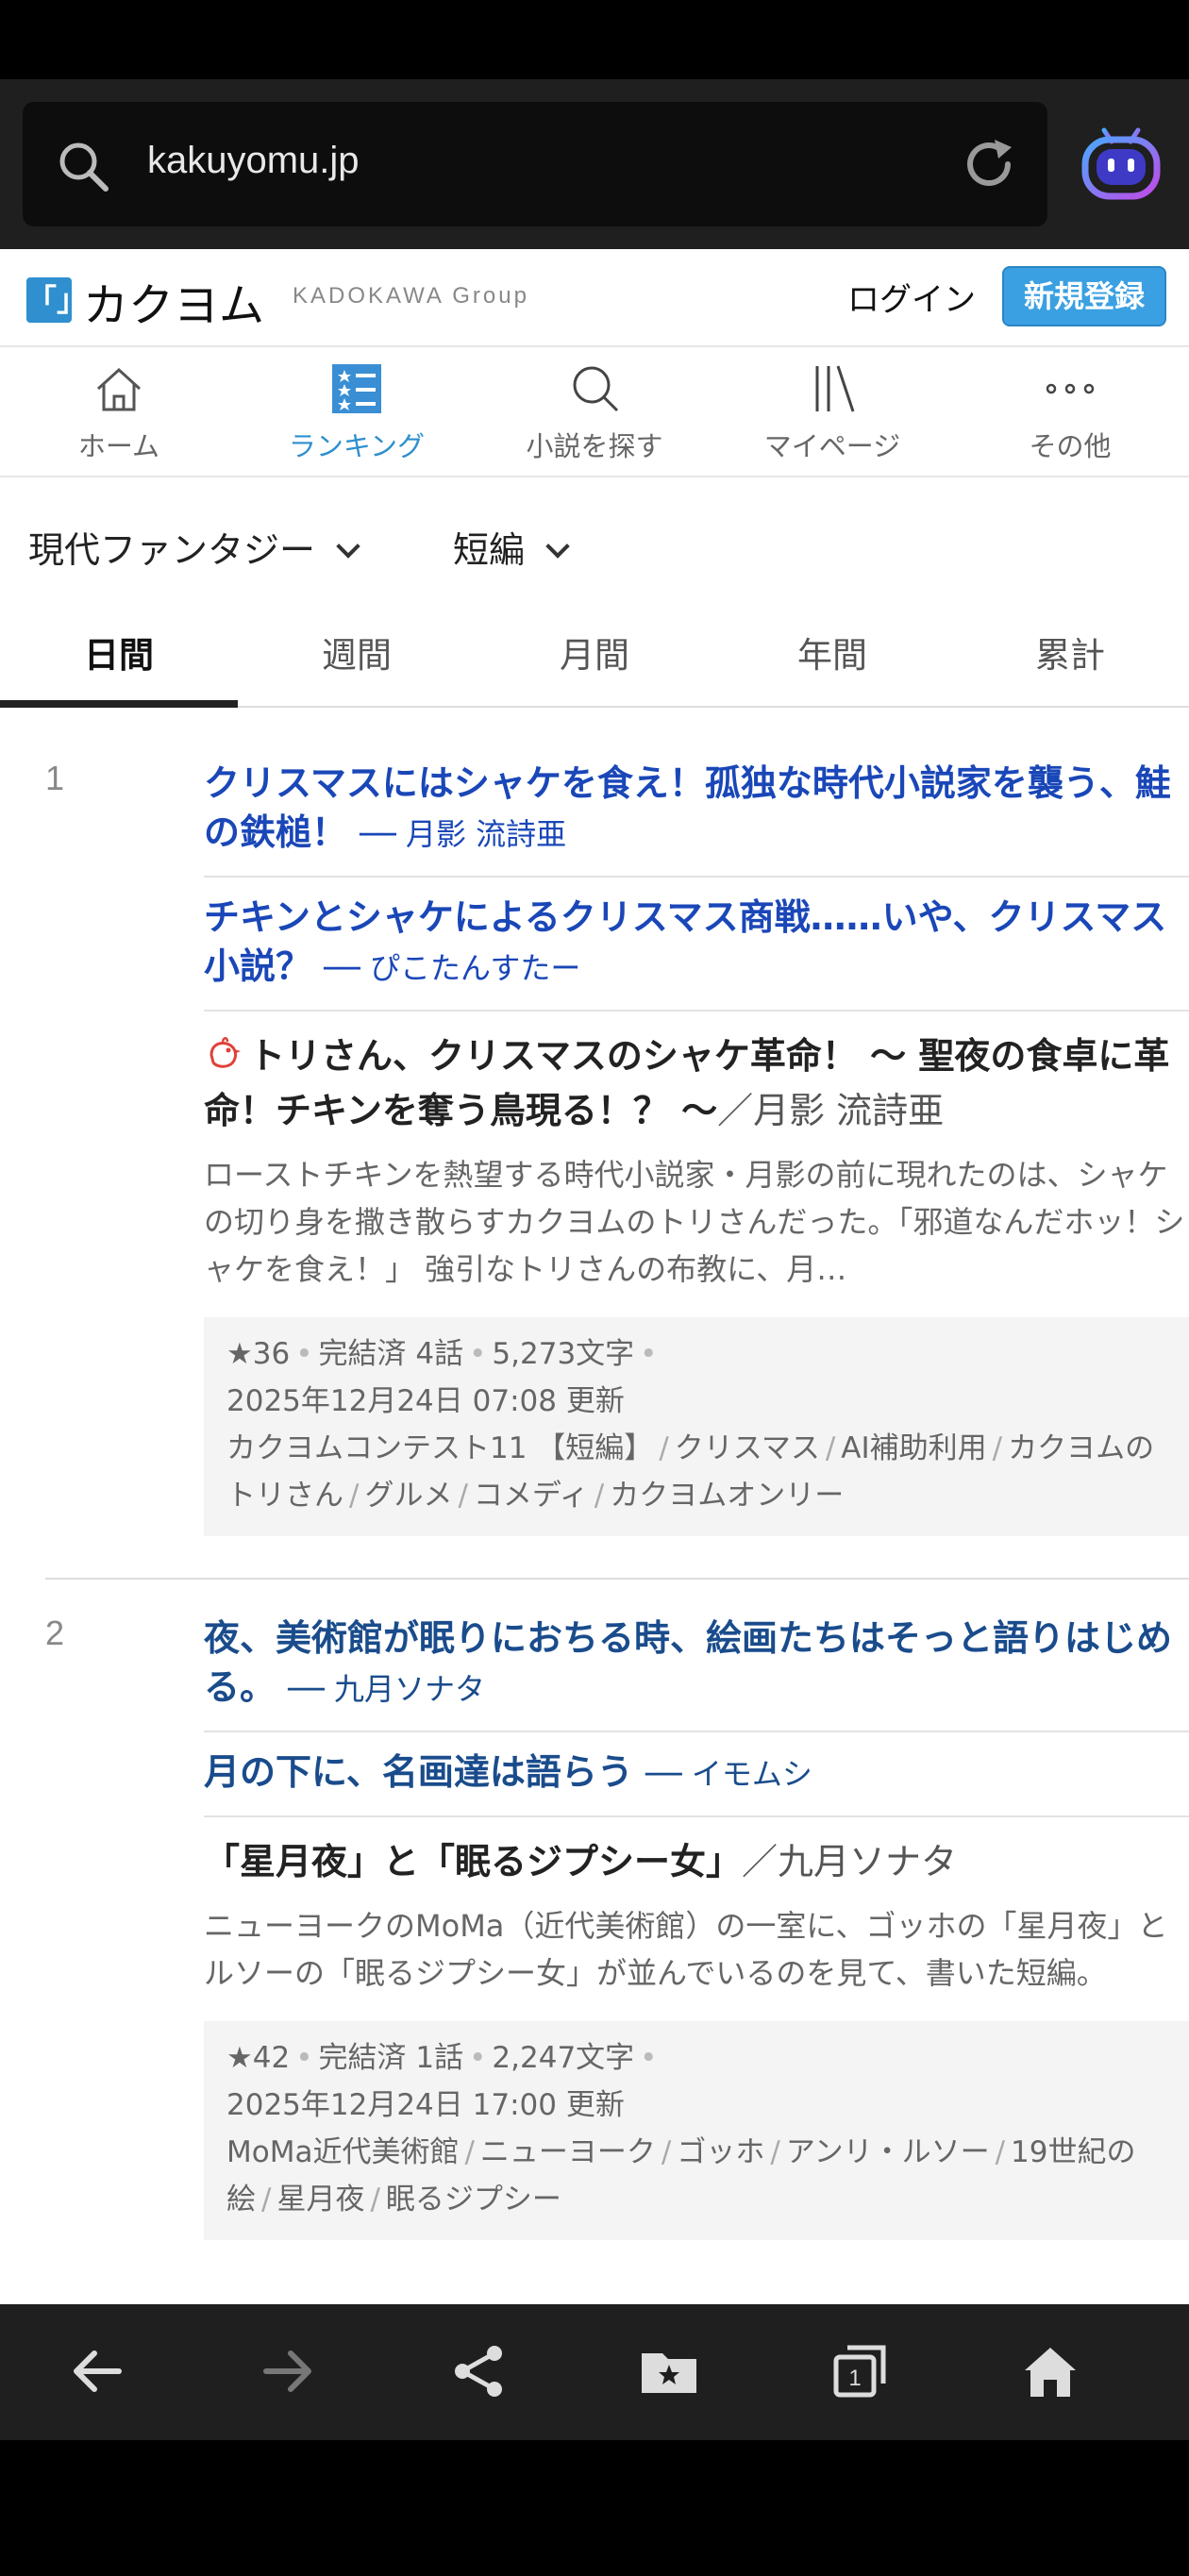  Describe the element at coordinates (118, 446) in the screenshot. I see `nav-label: ホーム` at that location.